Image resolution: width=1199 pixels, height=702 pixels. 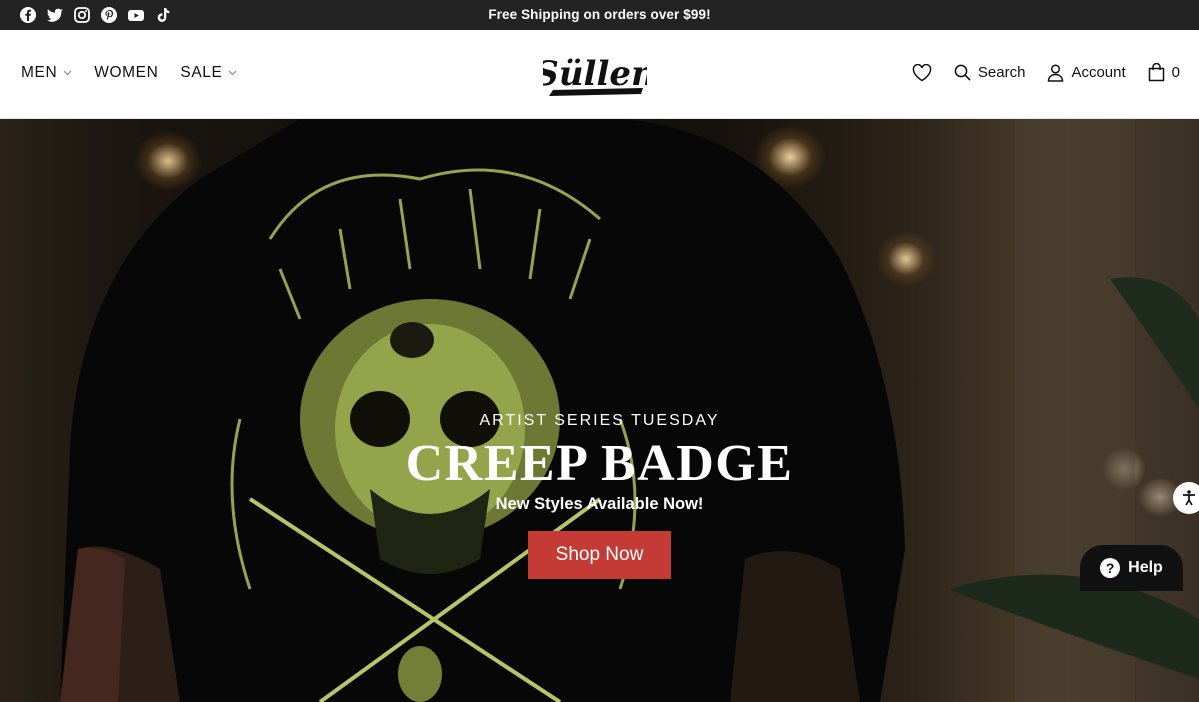 I want to click on nav-item-women: WOMEN, so click(x=126, y=73).